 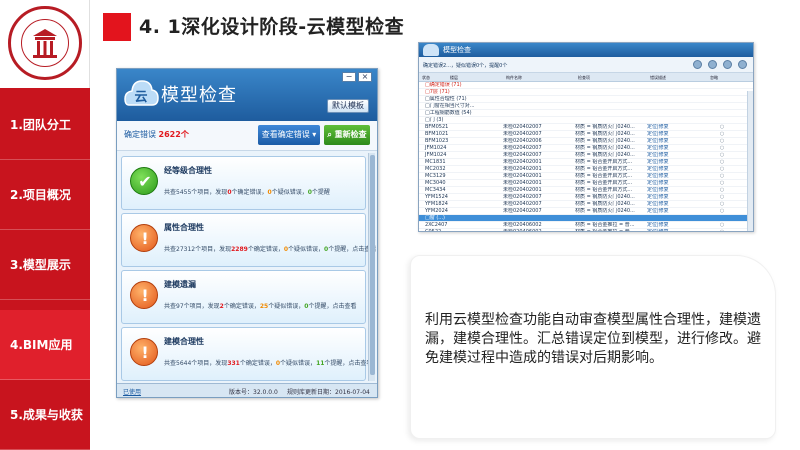 I want to click on sidebar-item-model: 3.模型展示, so click(x=45, y=265).